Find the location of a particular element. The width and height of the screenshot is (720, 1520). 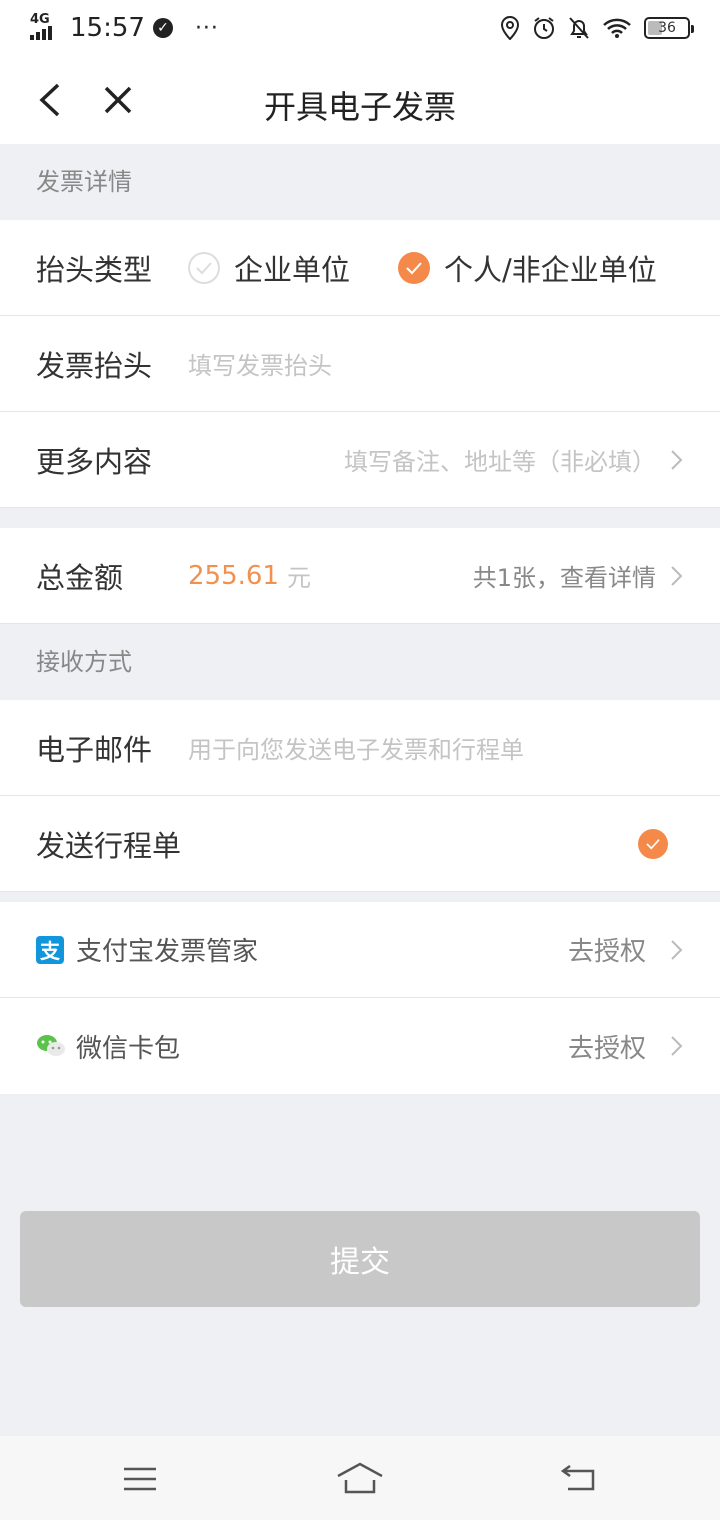

currency-unit: 元 is located at coordinates (298, 578).